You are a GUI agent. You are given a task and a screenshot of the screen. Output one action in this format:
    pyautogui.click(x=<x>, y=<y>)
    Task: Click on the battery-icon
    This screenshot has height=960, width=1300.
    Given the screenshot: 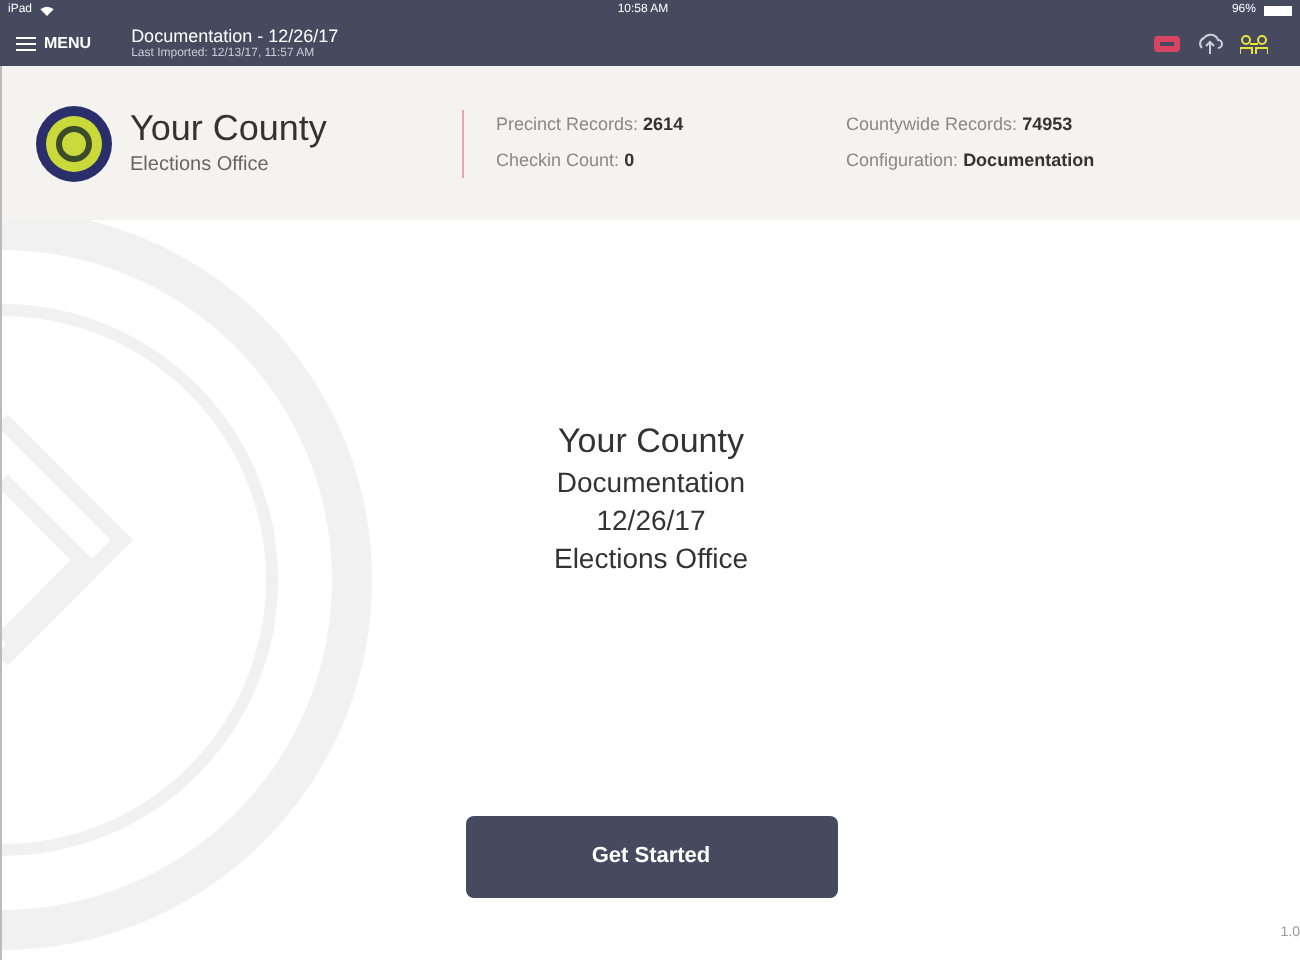 What is the action you would take?
    pyautogui.click(x=1277, y=10)
    